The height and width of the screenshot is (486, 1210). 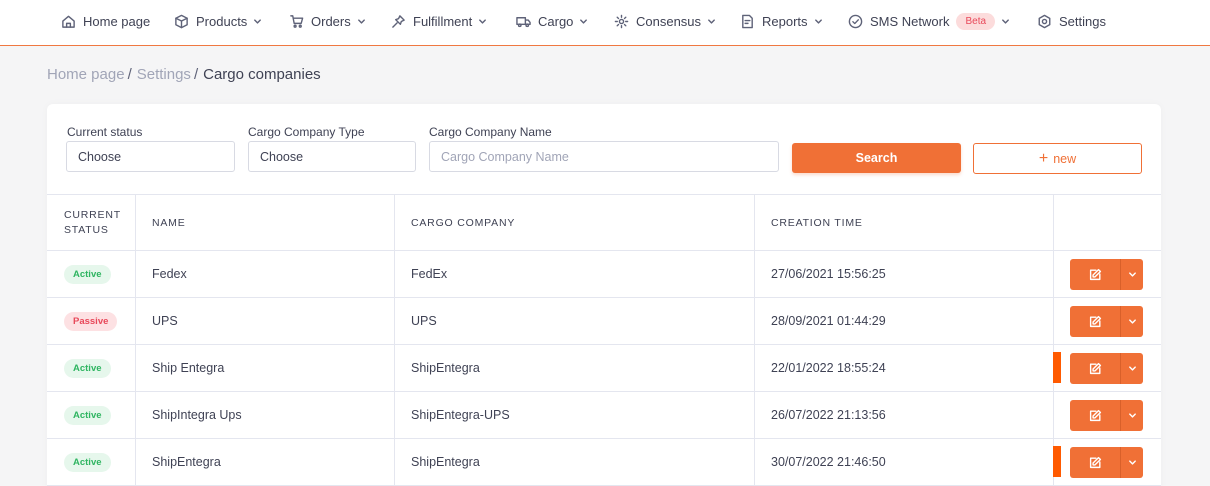 I want to click on type-select: Choose, so click(x=332, y=156).